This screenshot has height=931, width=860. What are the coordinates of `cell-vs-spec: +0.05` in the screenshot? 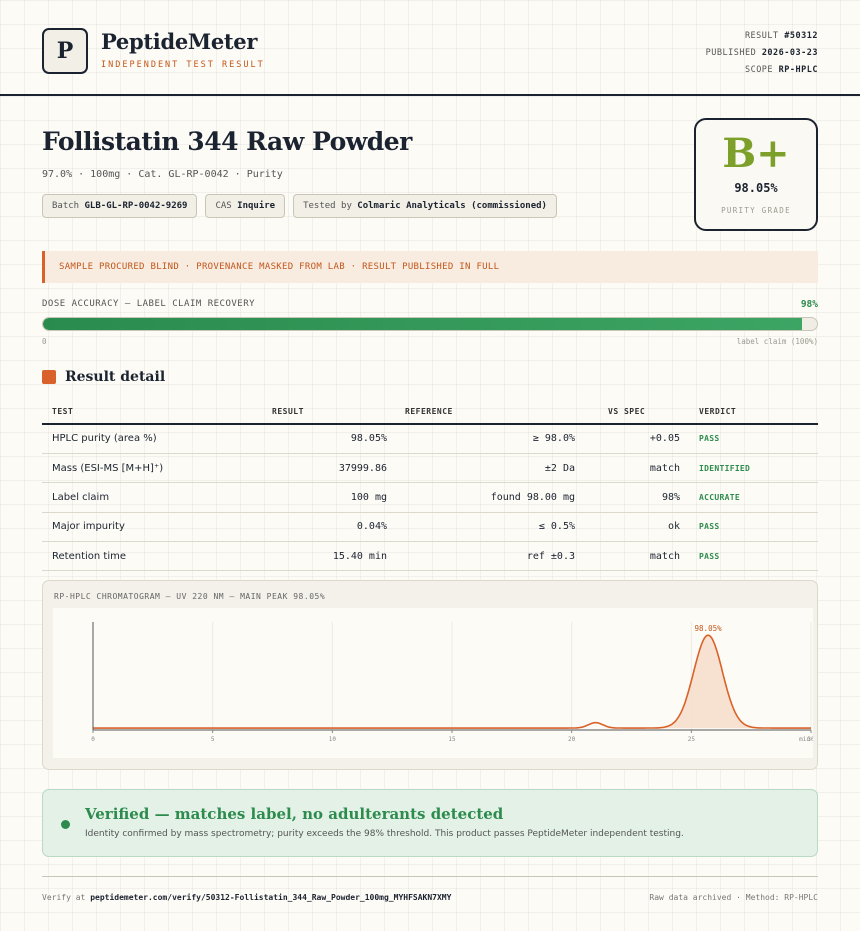 It's located at (627, 439).